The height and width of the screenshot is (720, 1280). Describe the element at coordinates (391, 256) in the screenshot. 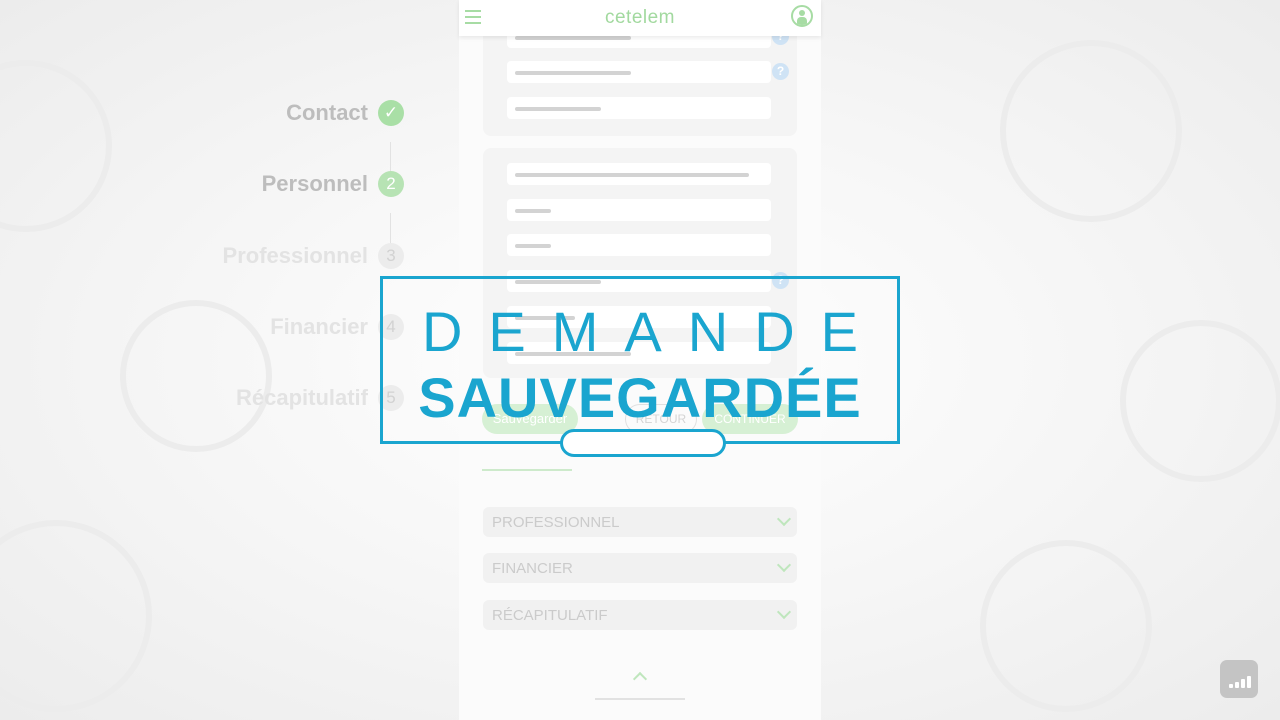

I see `step-number-badge: 3` at that location.